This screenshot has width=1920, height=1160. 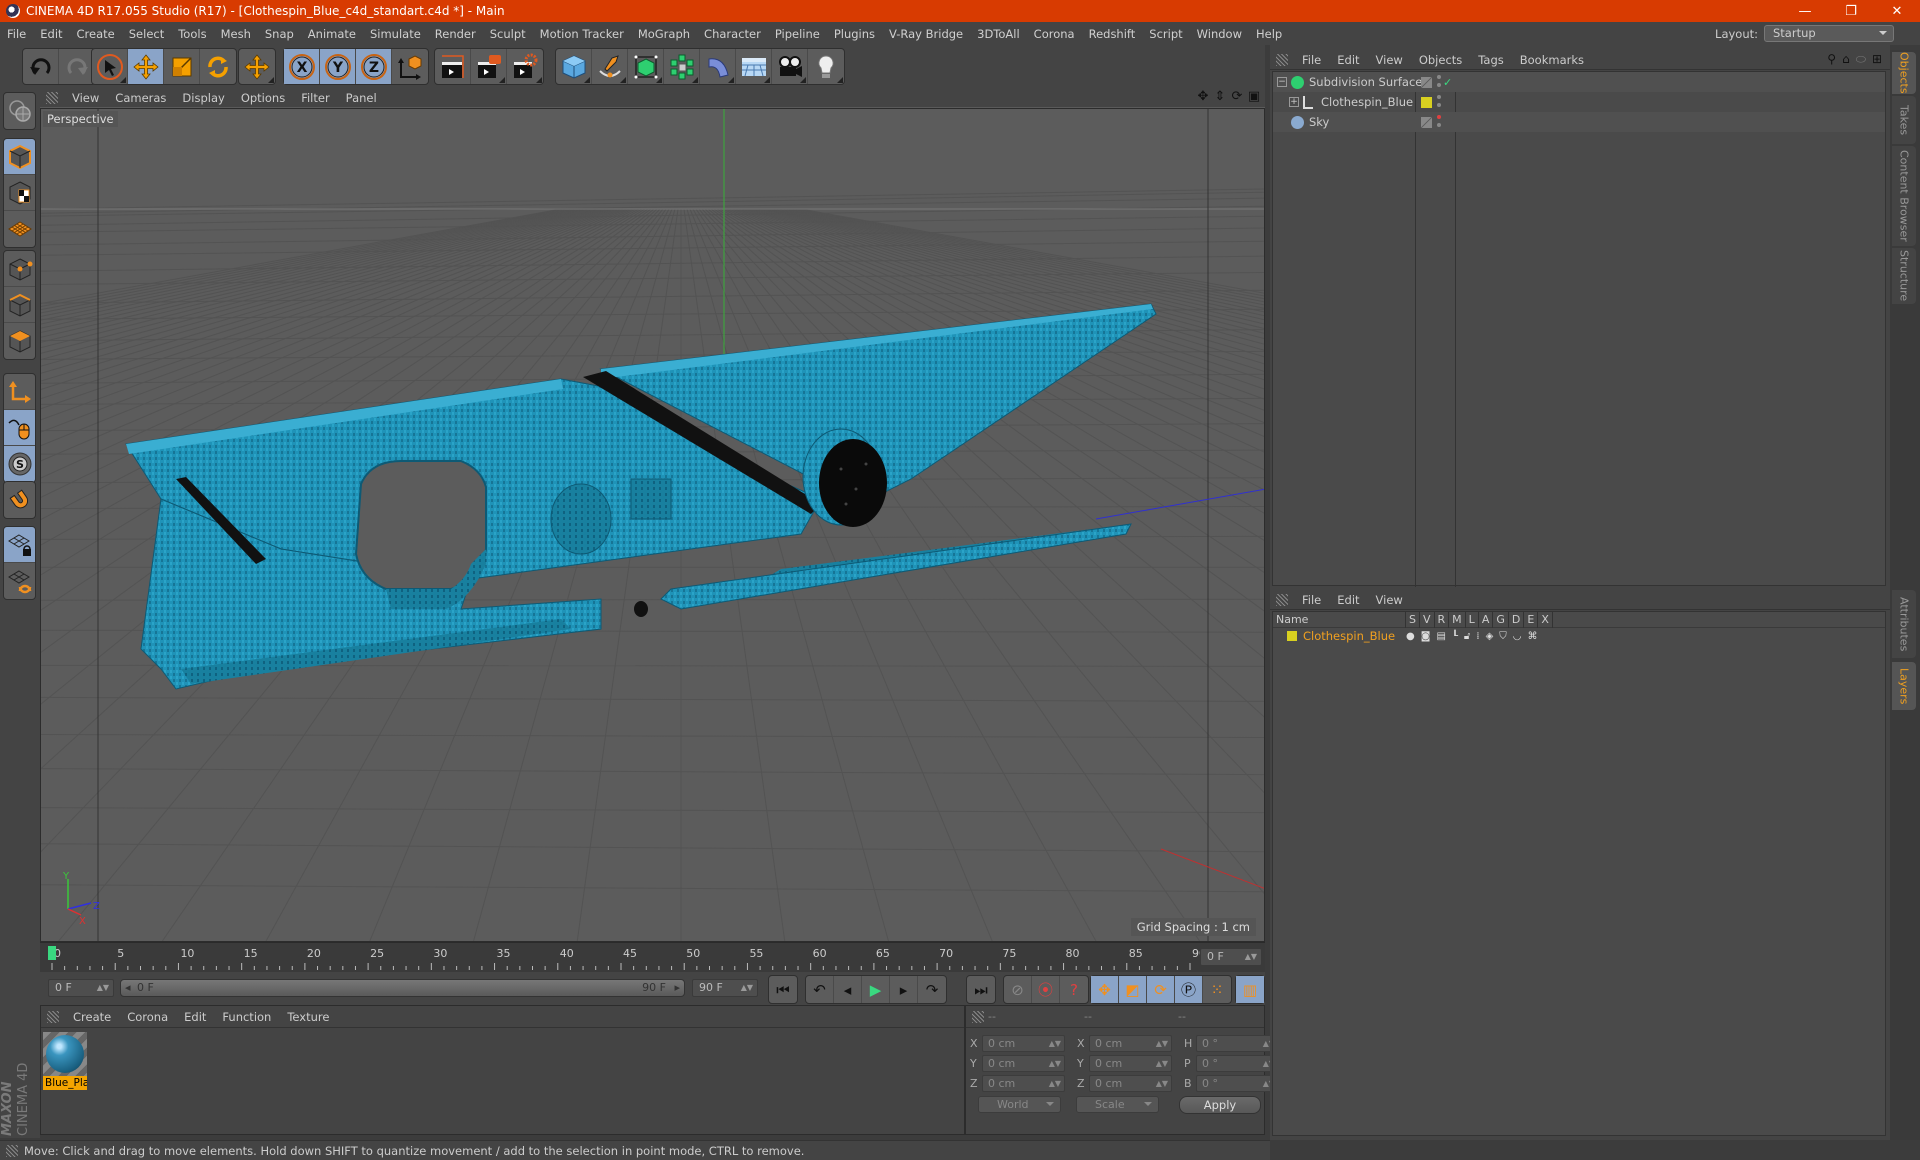 I want to click on material-menu-edit: Edit, so click(x=195, y=1017).